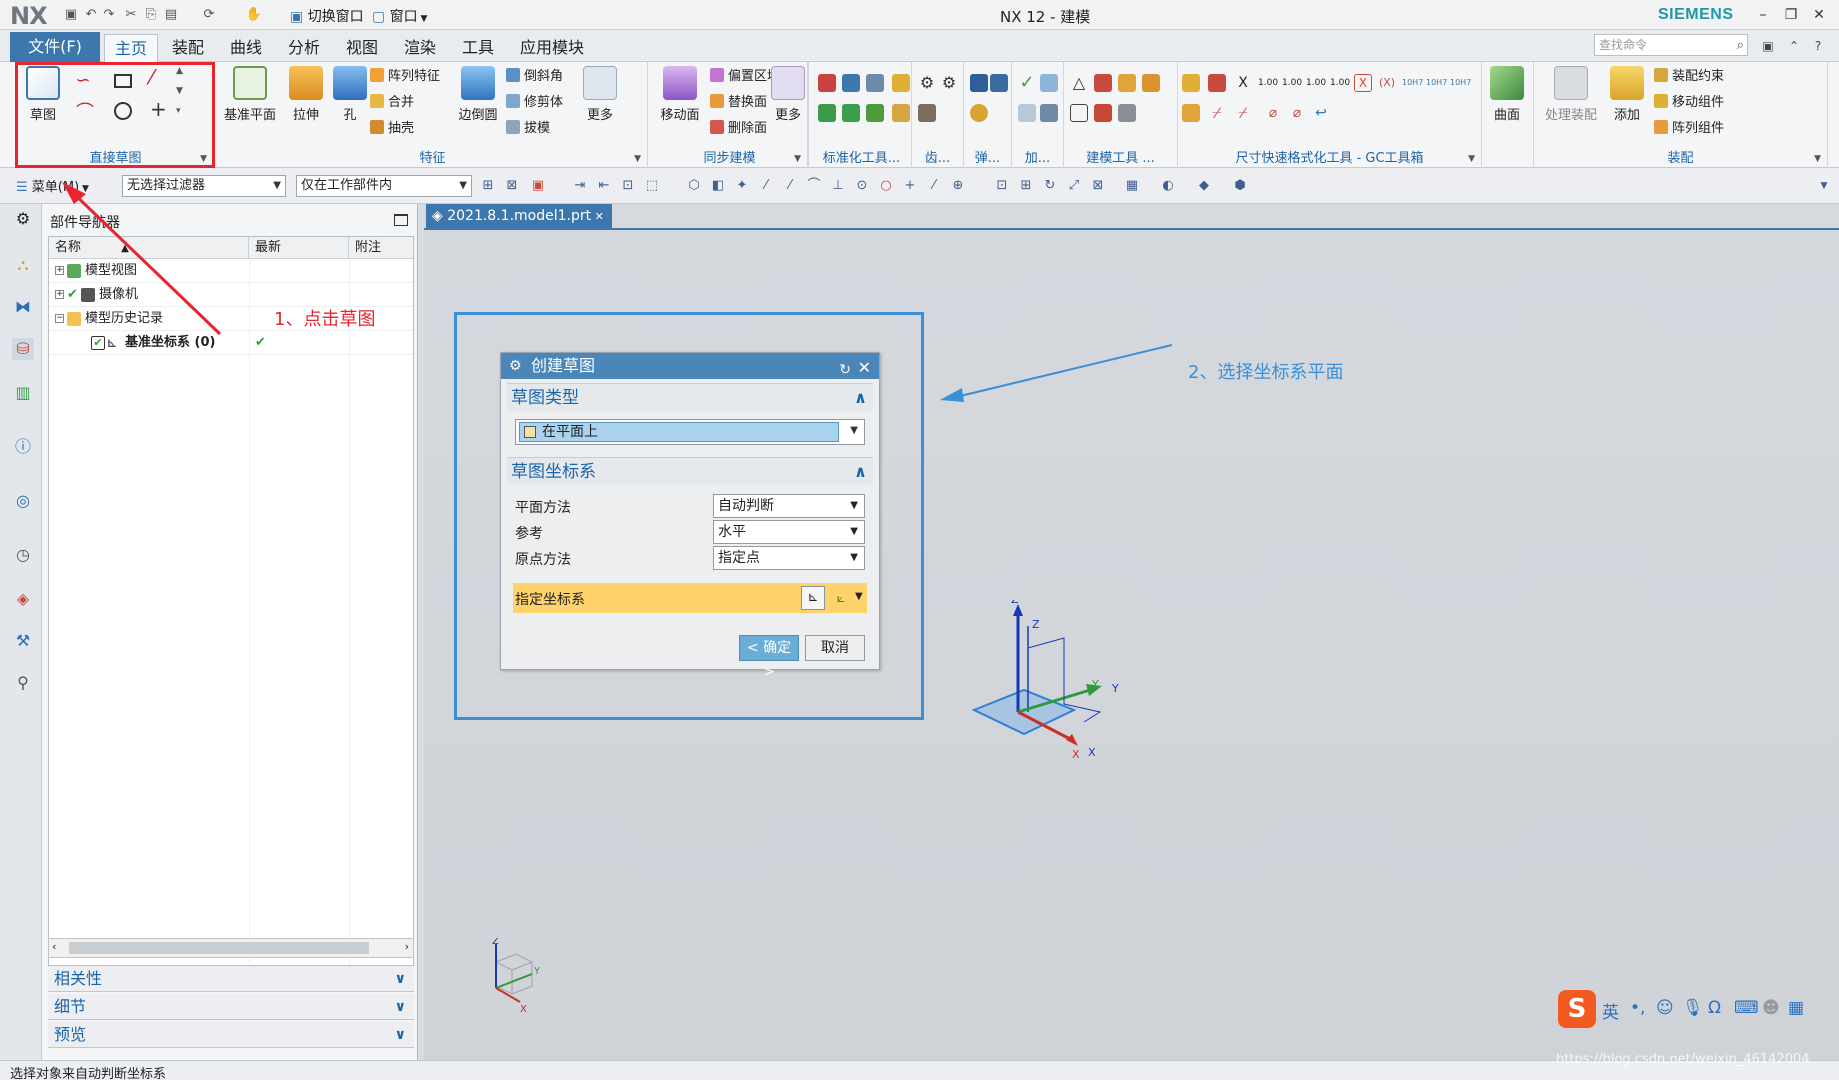 The height and width of the screenshot is (1080, 1839). What do you see at coordinates (1796, 1008) in the screenshot?
I see `grid-icon: ▦` at bounding box center [1796, 1008].